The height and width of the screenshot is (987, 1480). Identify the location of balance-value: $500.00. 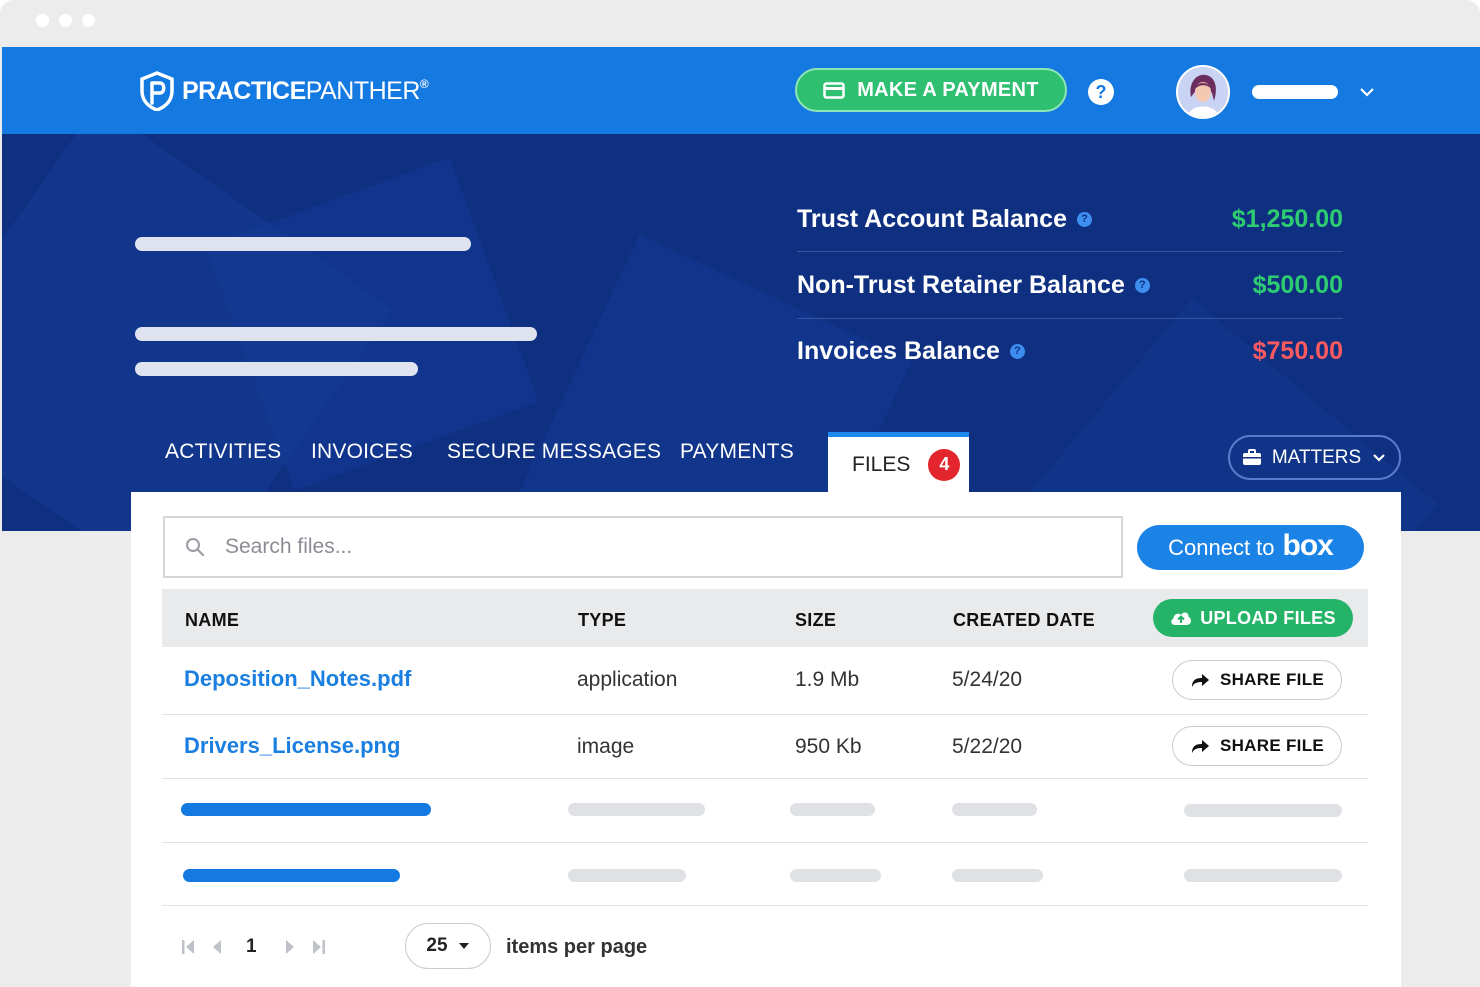
(1297, 284).